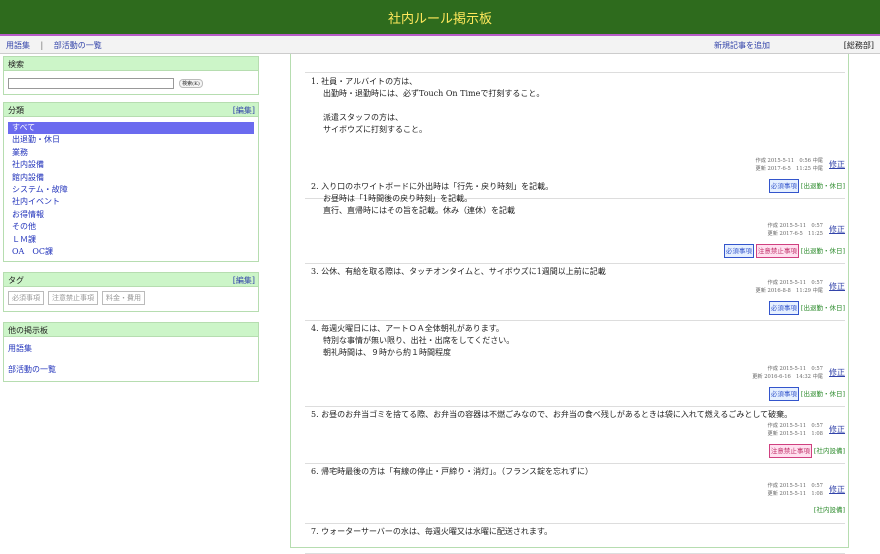  I want to click on category-panel-header: 分類 [編集], so click(131, 110).